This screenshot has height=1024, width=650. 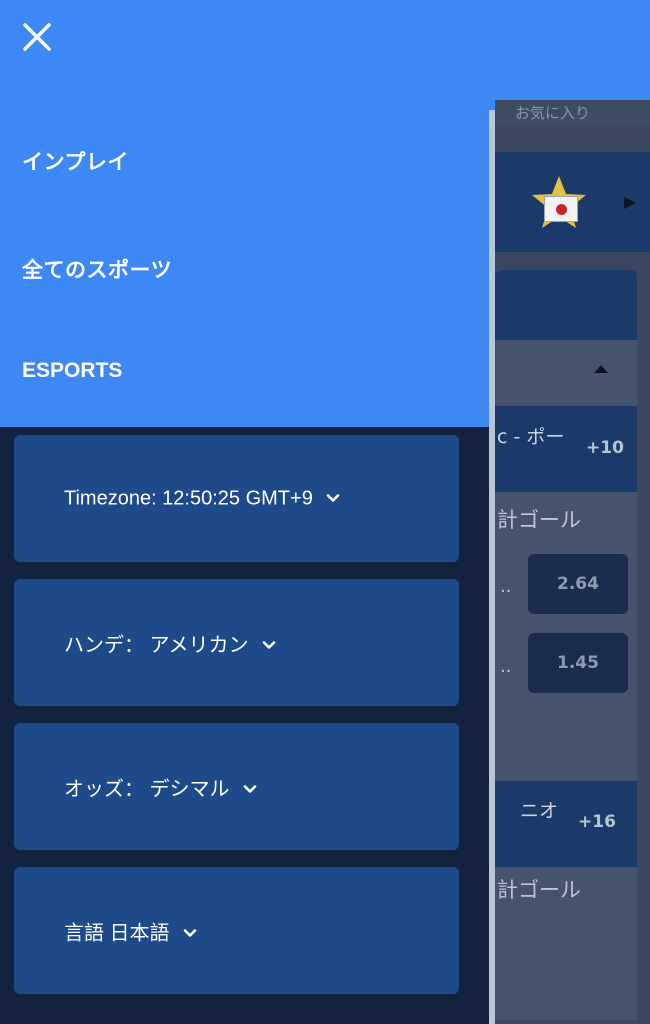 I want to click on language-label: 言語 日本語, so click(x=117, y=933).